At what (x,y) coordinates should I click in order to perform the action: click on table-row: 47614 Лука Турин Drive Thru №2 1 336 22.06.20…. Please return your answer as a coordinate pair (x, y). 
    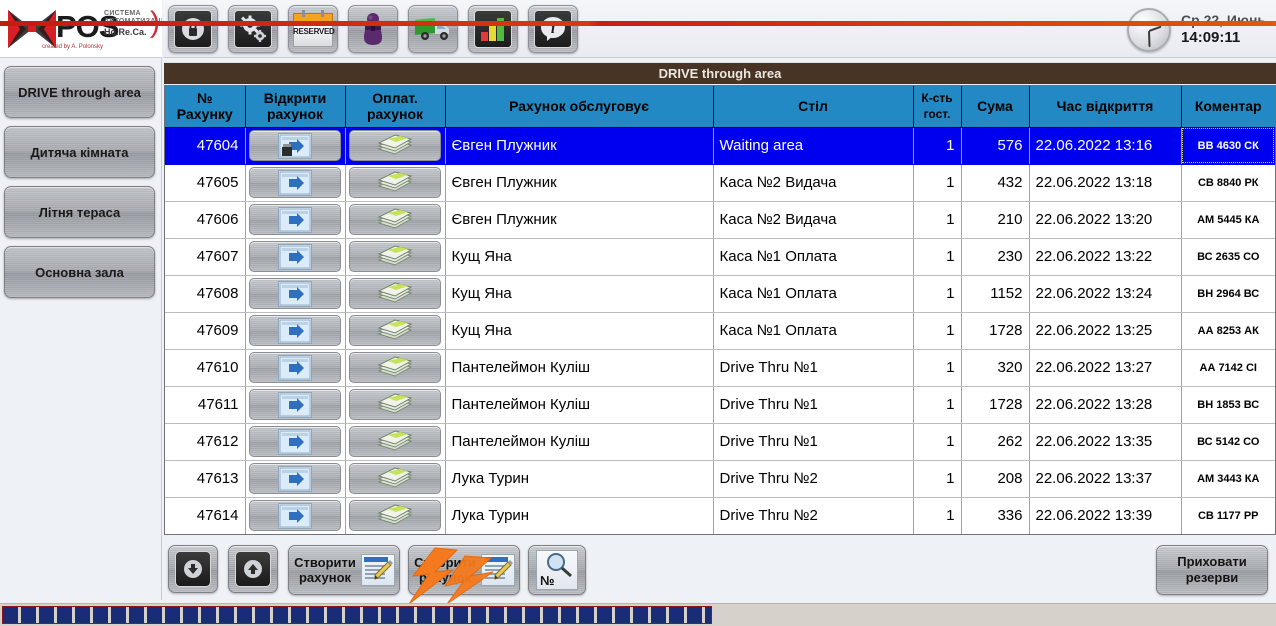
    Looking at the image, I should click on (720, 515).